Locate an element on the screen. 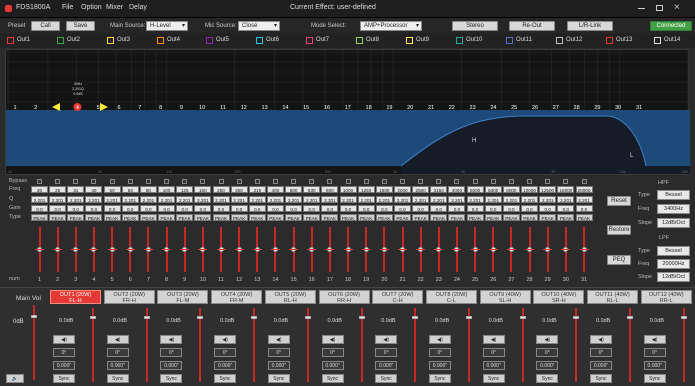  main-source-select: H-Level is located at coordinates (167, 26).